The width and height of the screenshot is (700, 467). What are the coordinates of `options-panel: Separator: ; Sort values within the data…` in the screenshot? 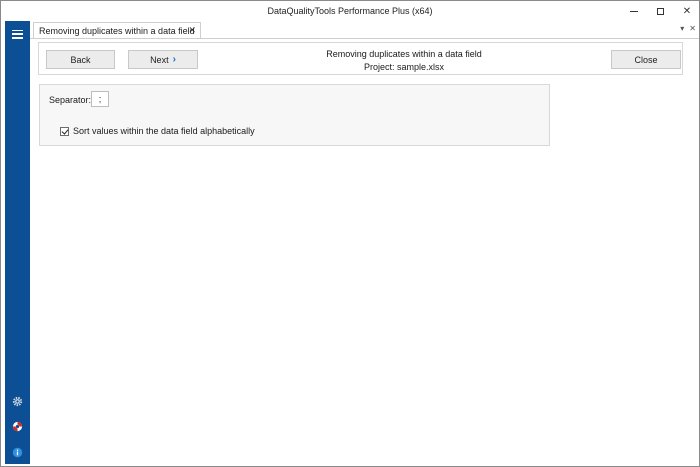 It's located at (294, 115).